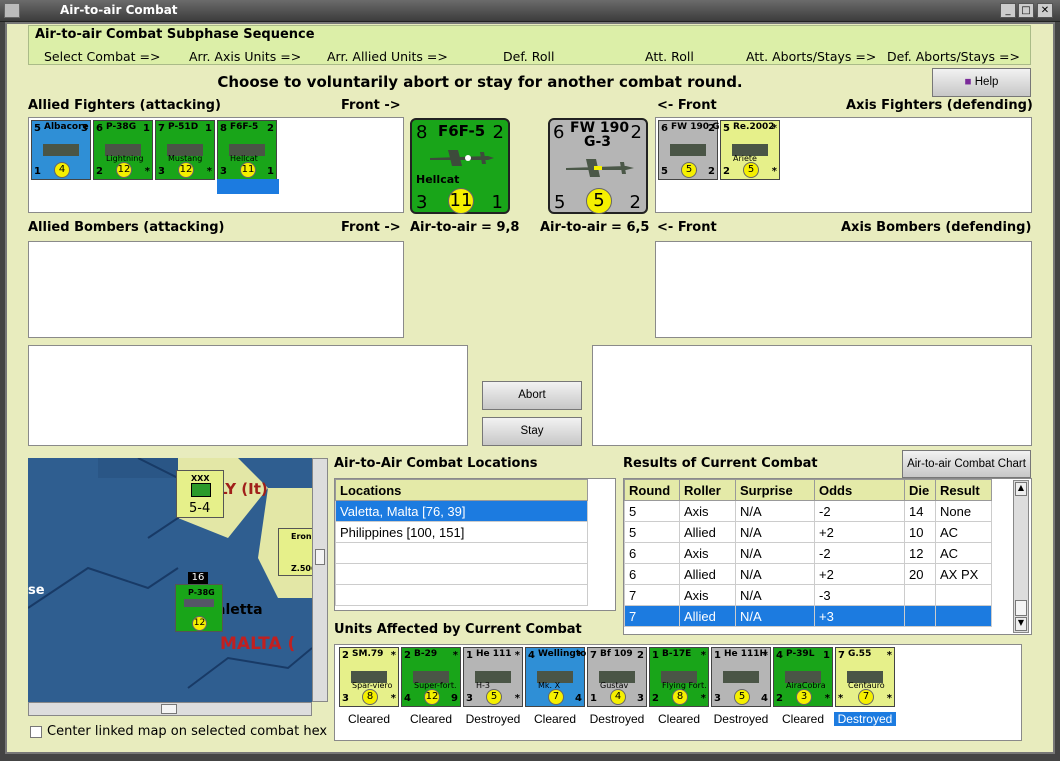  What do you see at coordinates (295, 552) in the screenshot?
I see `map-seaplane-counter: Erone Z.506` at bounding box center [295, 552].